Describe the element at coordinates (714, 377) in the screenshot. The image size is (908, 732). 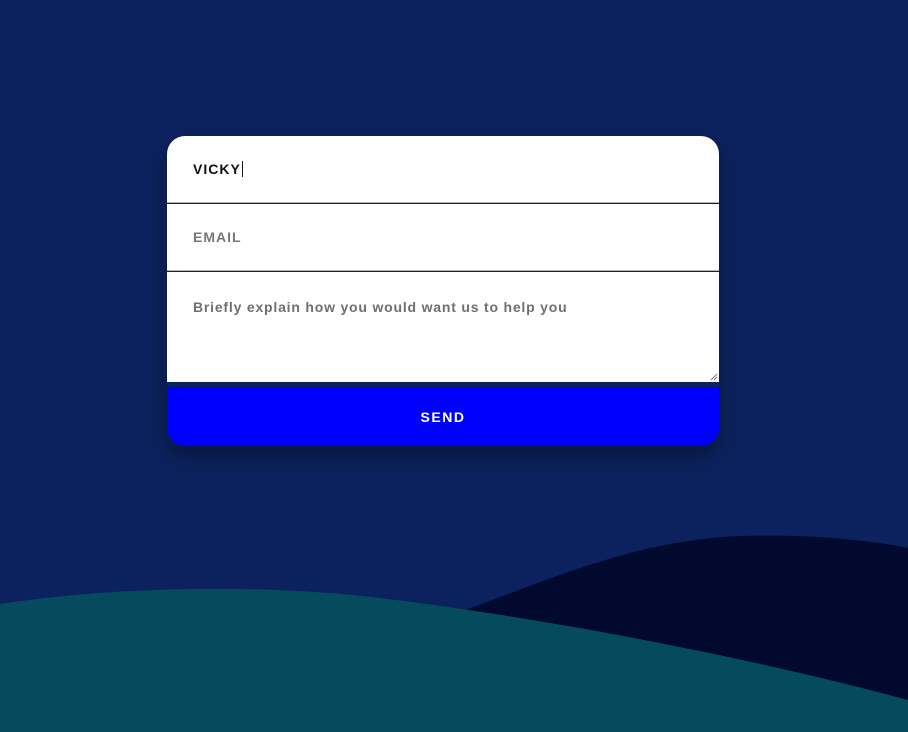
I see `resize-handle-icon` at that location.